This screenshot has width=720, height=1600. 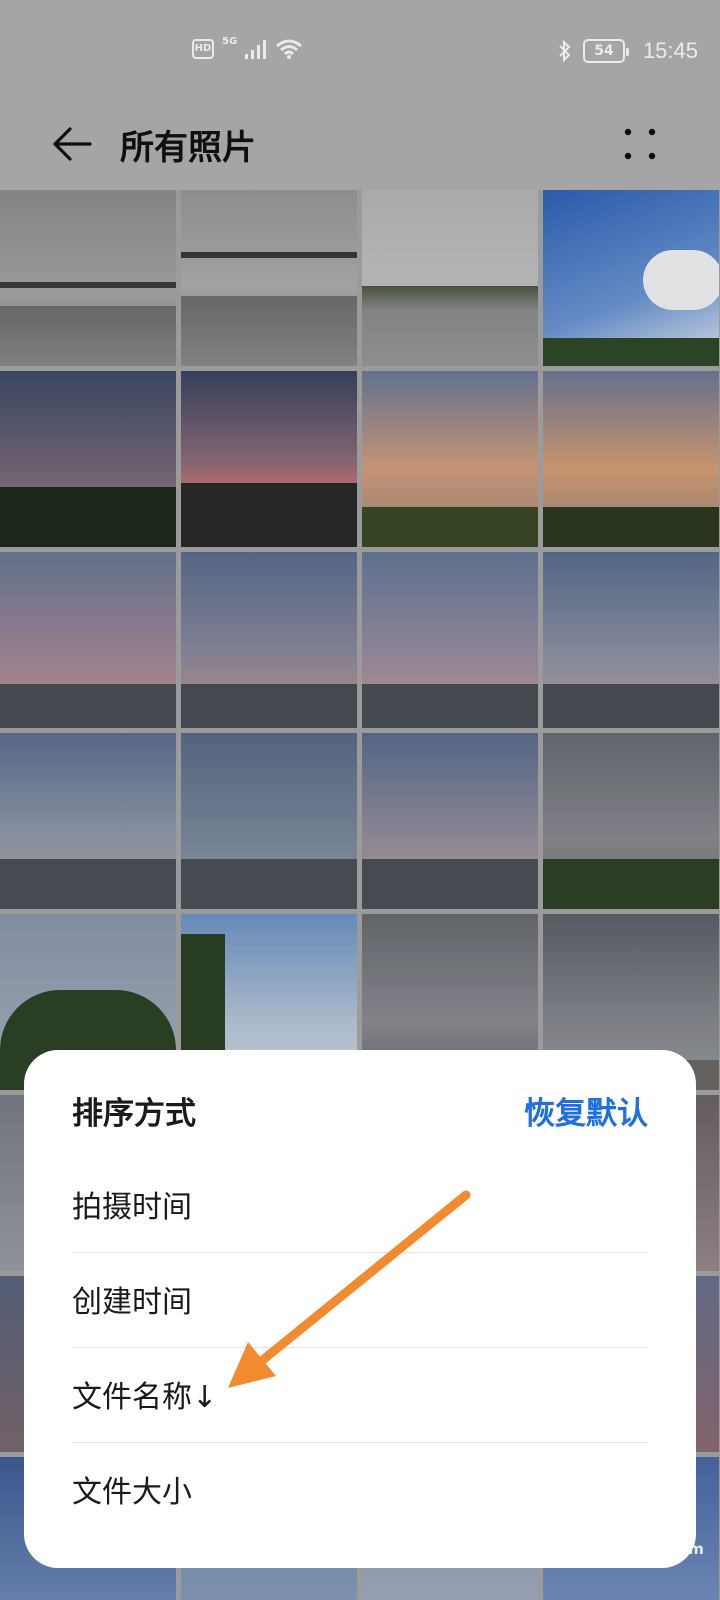 What do you see at coordinates (256, 49) in the screenshot?
I see `signal-icon` at bounding box center [256, 49].